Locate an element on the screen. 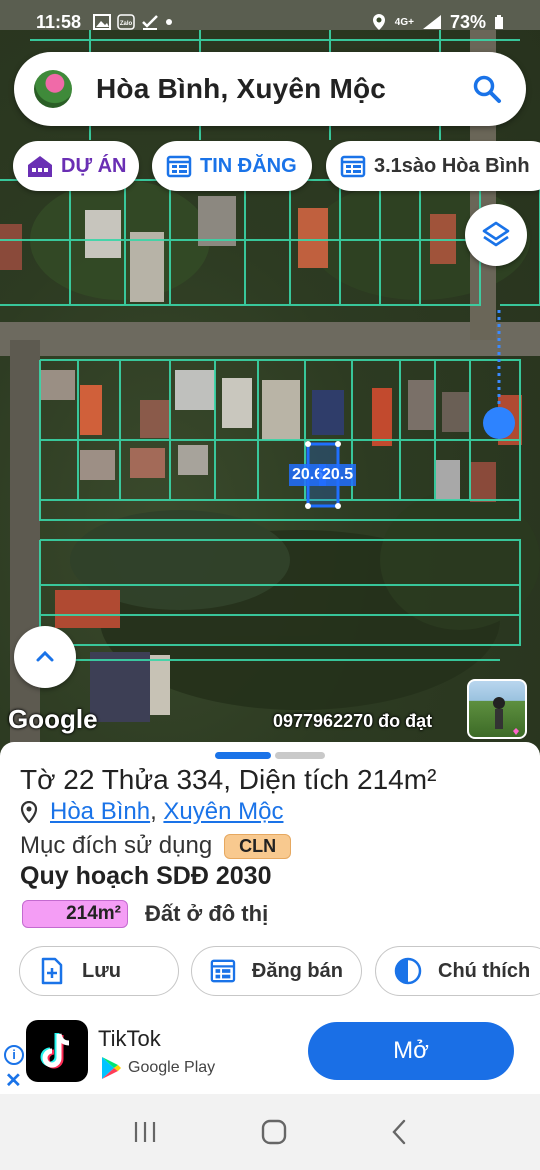  district-link: Xuyên Mộc is located at coordinates (223, 812).